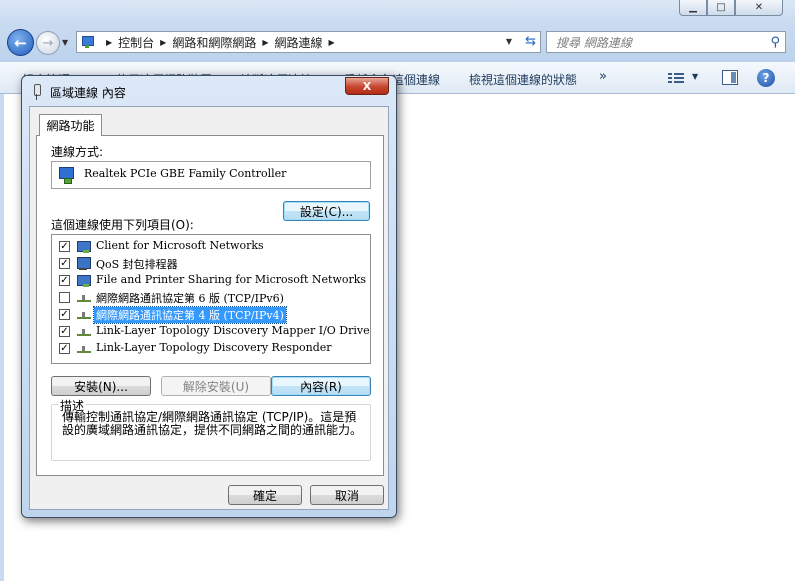 This screenshot has height=581, width=795. Describe the element at coordinates (216, 386) in the screenshot. I see `uninstall-button: 解除安裝(U)` at that location.